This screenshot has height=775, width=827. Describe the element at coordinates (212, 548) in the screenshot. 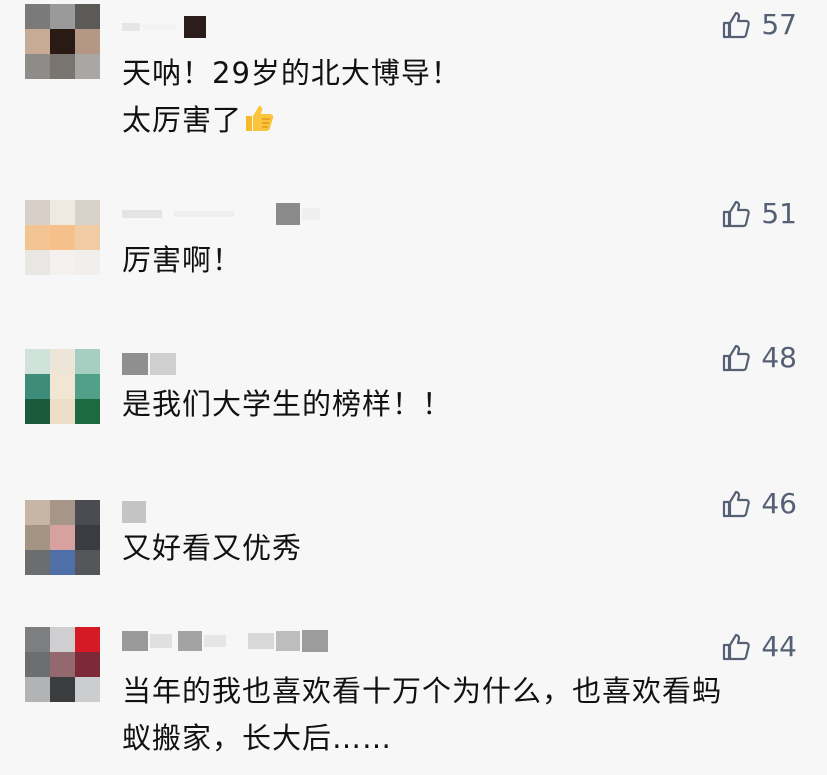

I see `comment-line: 又好看又优秀` at that location.